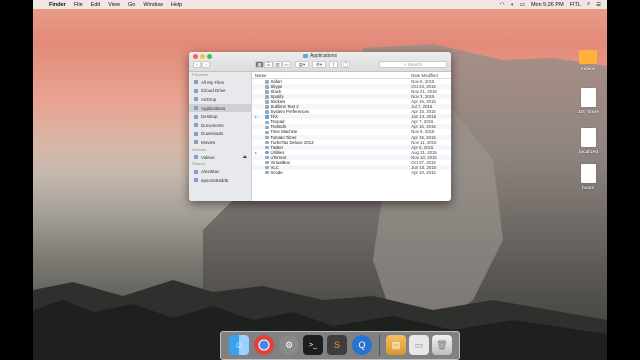 The width and height of the screenshot is (640, 360). I want to click on menu-go: Go, so click(131, 5).